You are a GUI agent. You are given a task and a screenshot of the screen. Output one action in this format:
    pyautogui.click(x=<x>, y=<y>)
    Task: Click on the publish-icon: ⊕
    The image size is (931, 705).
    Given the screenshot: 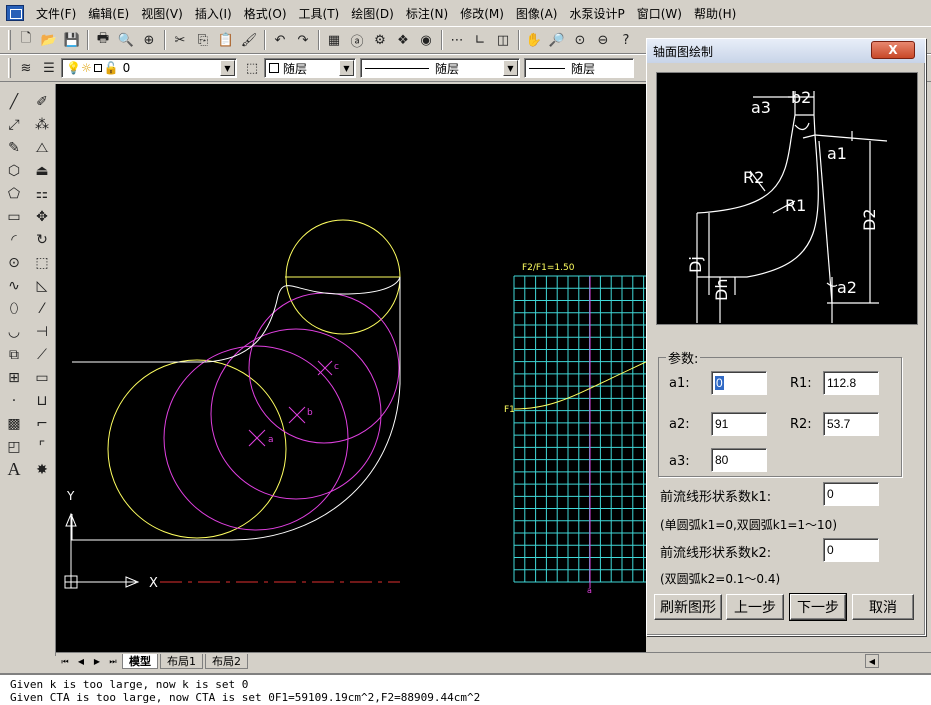 What is the action you would take?
    pyautogui.click(x=149, y=40)
    